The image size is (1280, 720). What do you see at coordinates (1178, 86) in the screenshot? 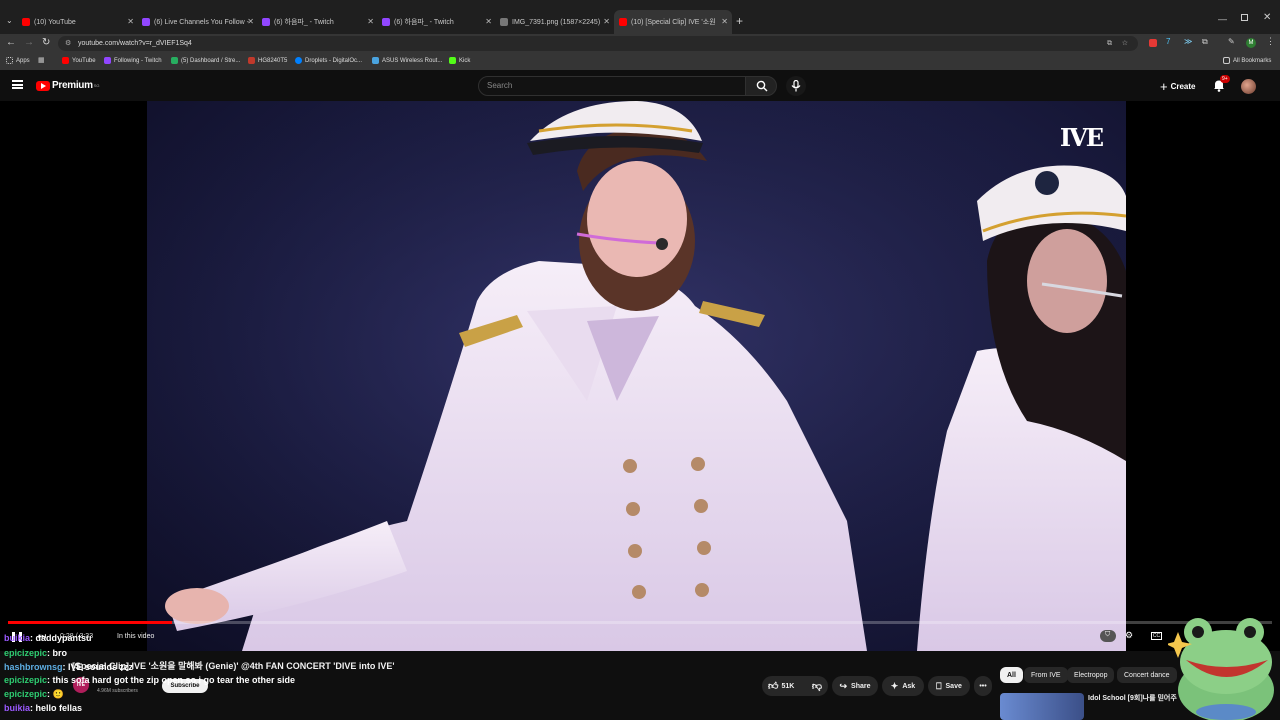
I see `create-button: + Create` at bounding box center [1178, 86].